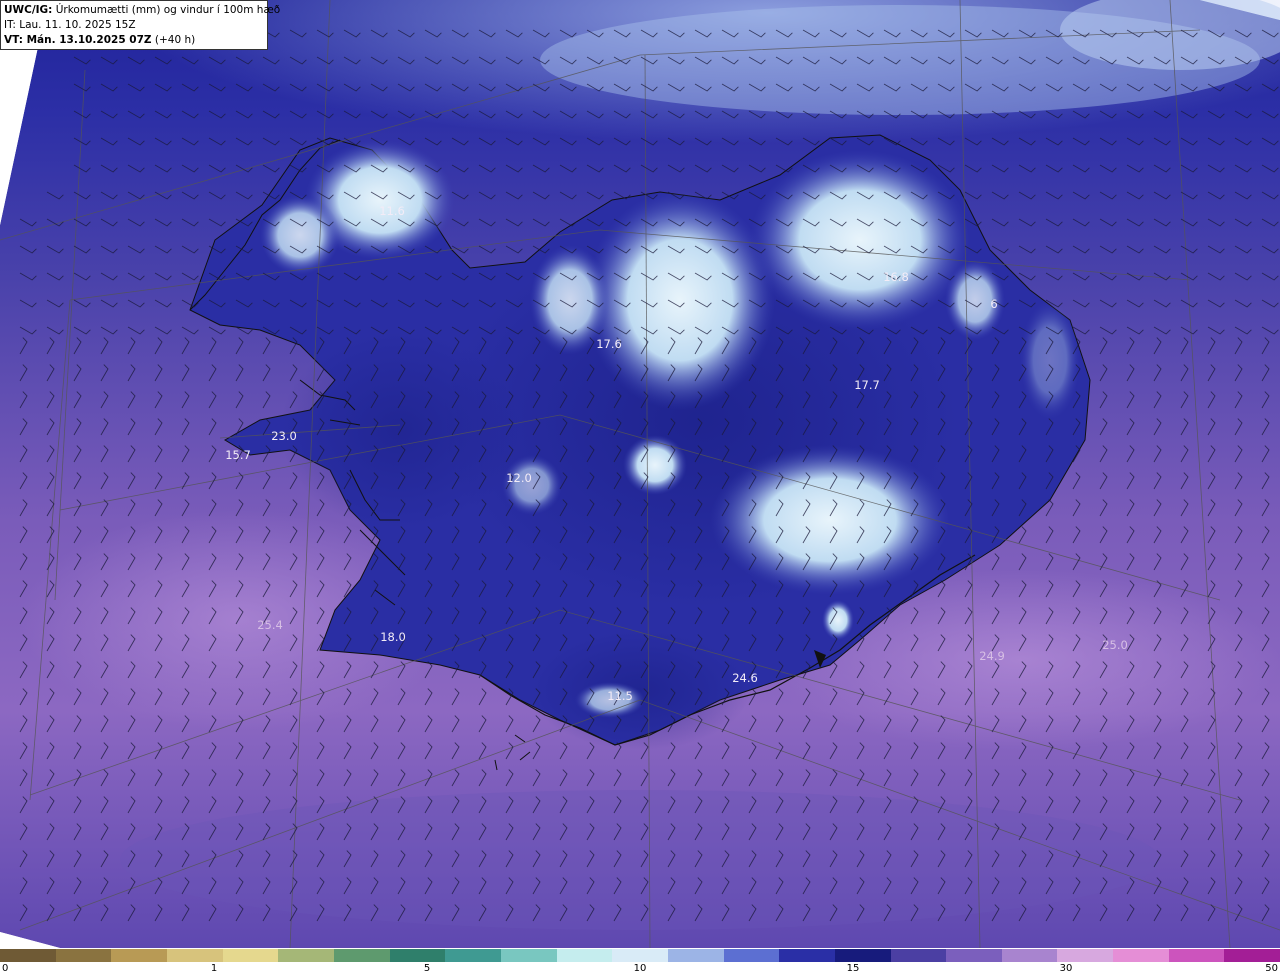 Image resolution: width=1280 pixels, height=978 pixels. I want to click on colorbar-tick: 5, so click(427, 968).